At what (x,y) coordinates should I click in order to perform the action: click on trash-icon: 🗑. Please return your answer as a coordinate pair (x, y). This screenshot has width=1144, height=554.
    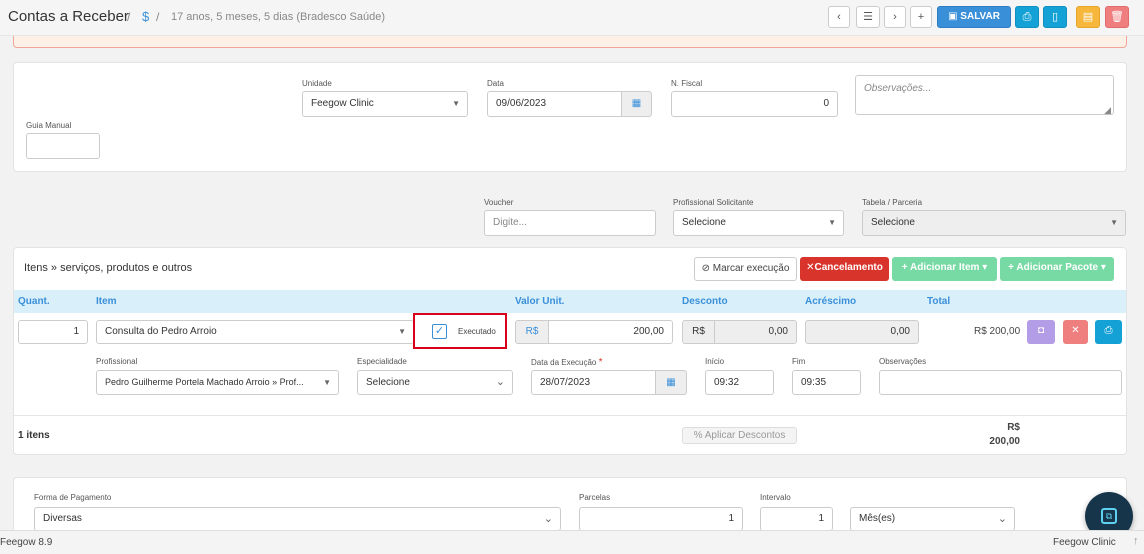
    Looking at the image, I should click on (1117, 17).